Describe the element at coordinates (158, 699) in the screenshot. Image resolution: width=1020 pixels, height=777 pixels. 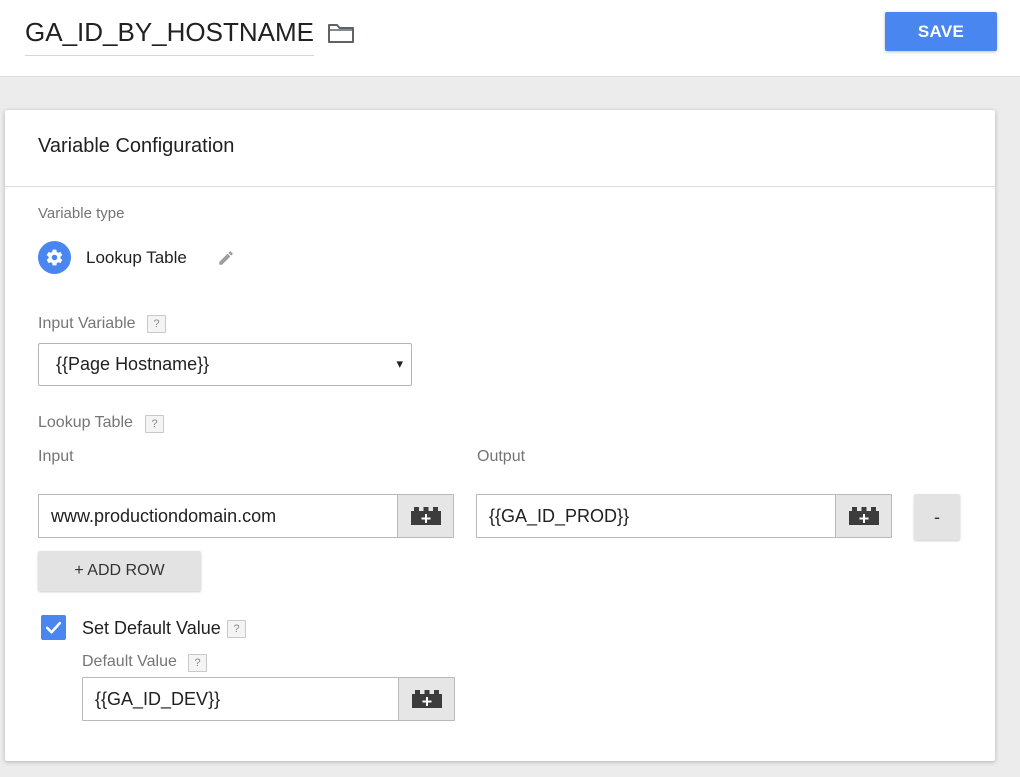
I see `default-value-value: {{GA_ID_DEV}}` at that location.